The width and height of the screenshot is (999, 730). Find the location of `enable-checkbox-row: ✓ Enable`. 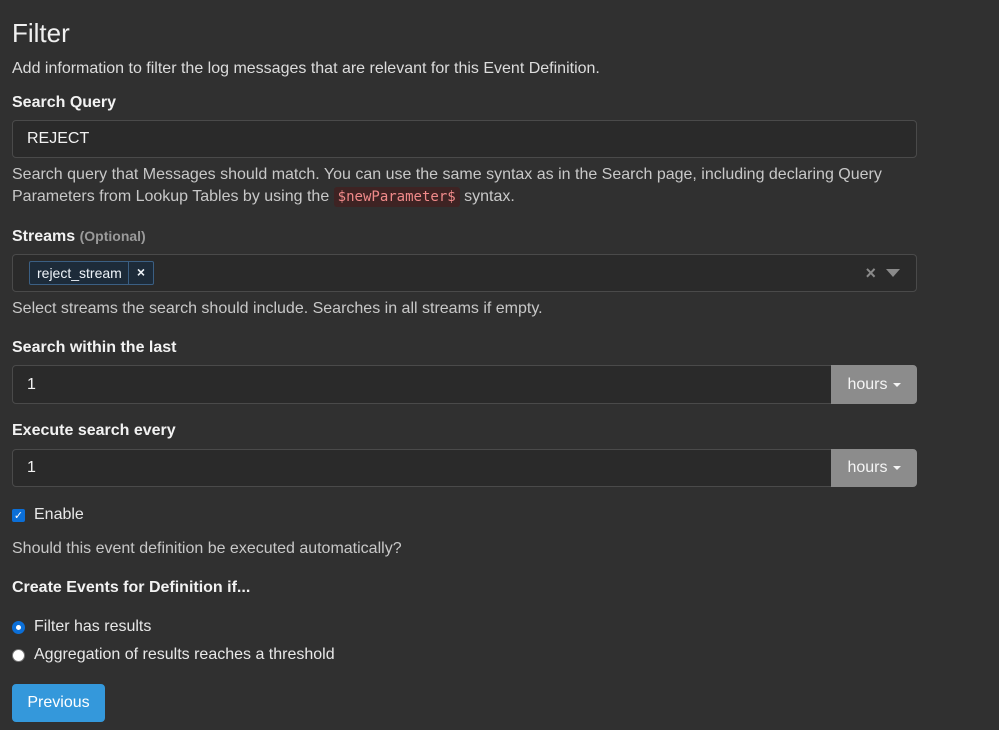

enable-checkbox-row: ✓ Enable is located at coordinates (48, 515).